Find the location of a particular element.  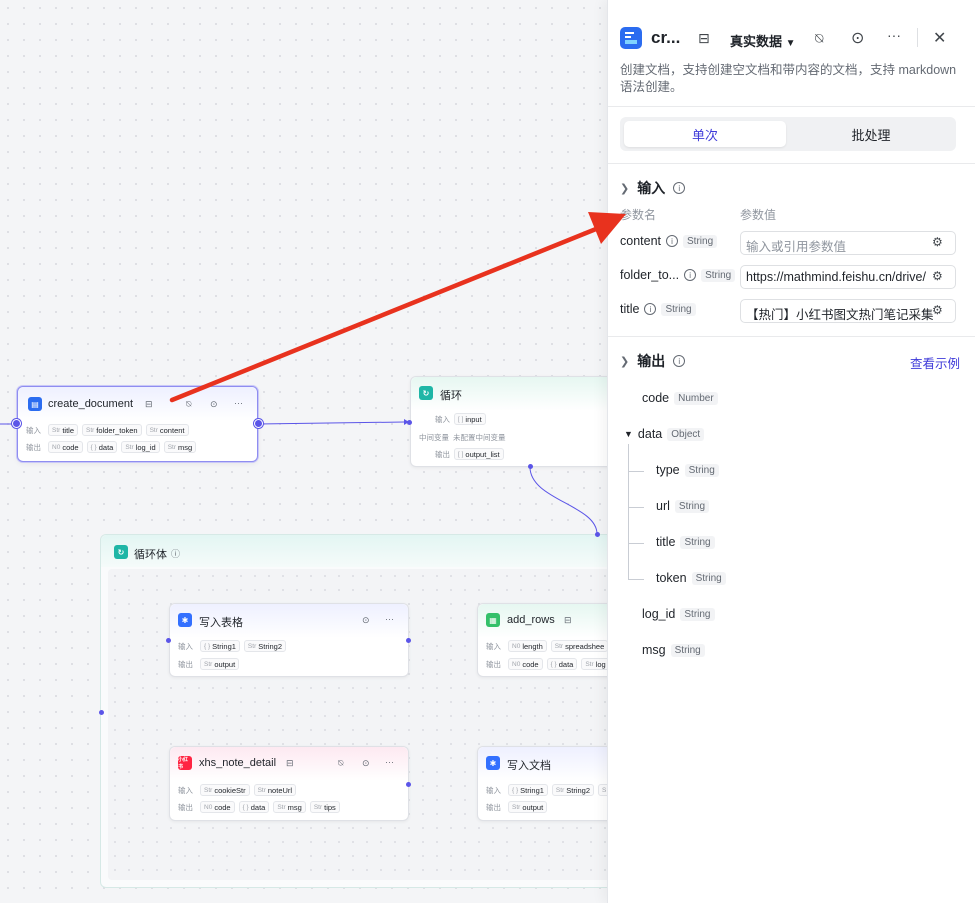

node-inputs: 输入 Str cookieStr Str noteUrl is located at coordinates (237, 790).